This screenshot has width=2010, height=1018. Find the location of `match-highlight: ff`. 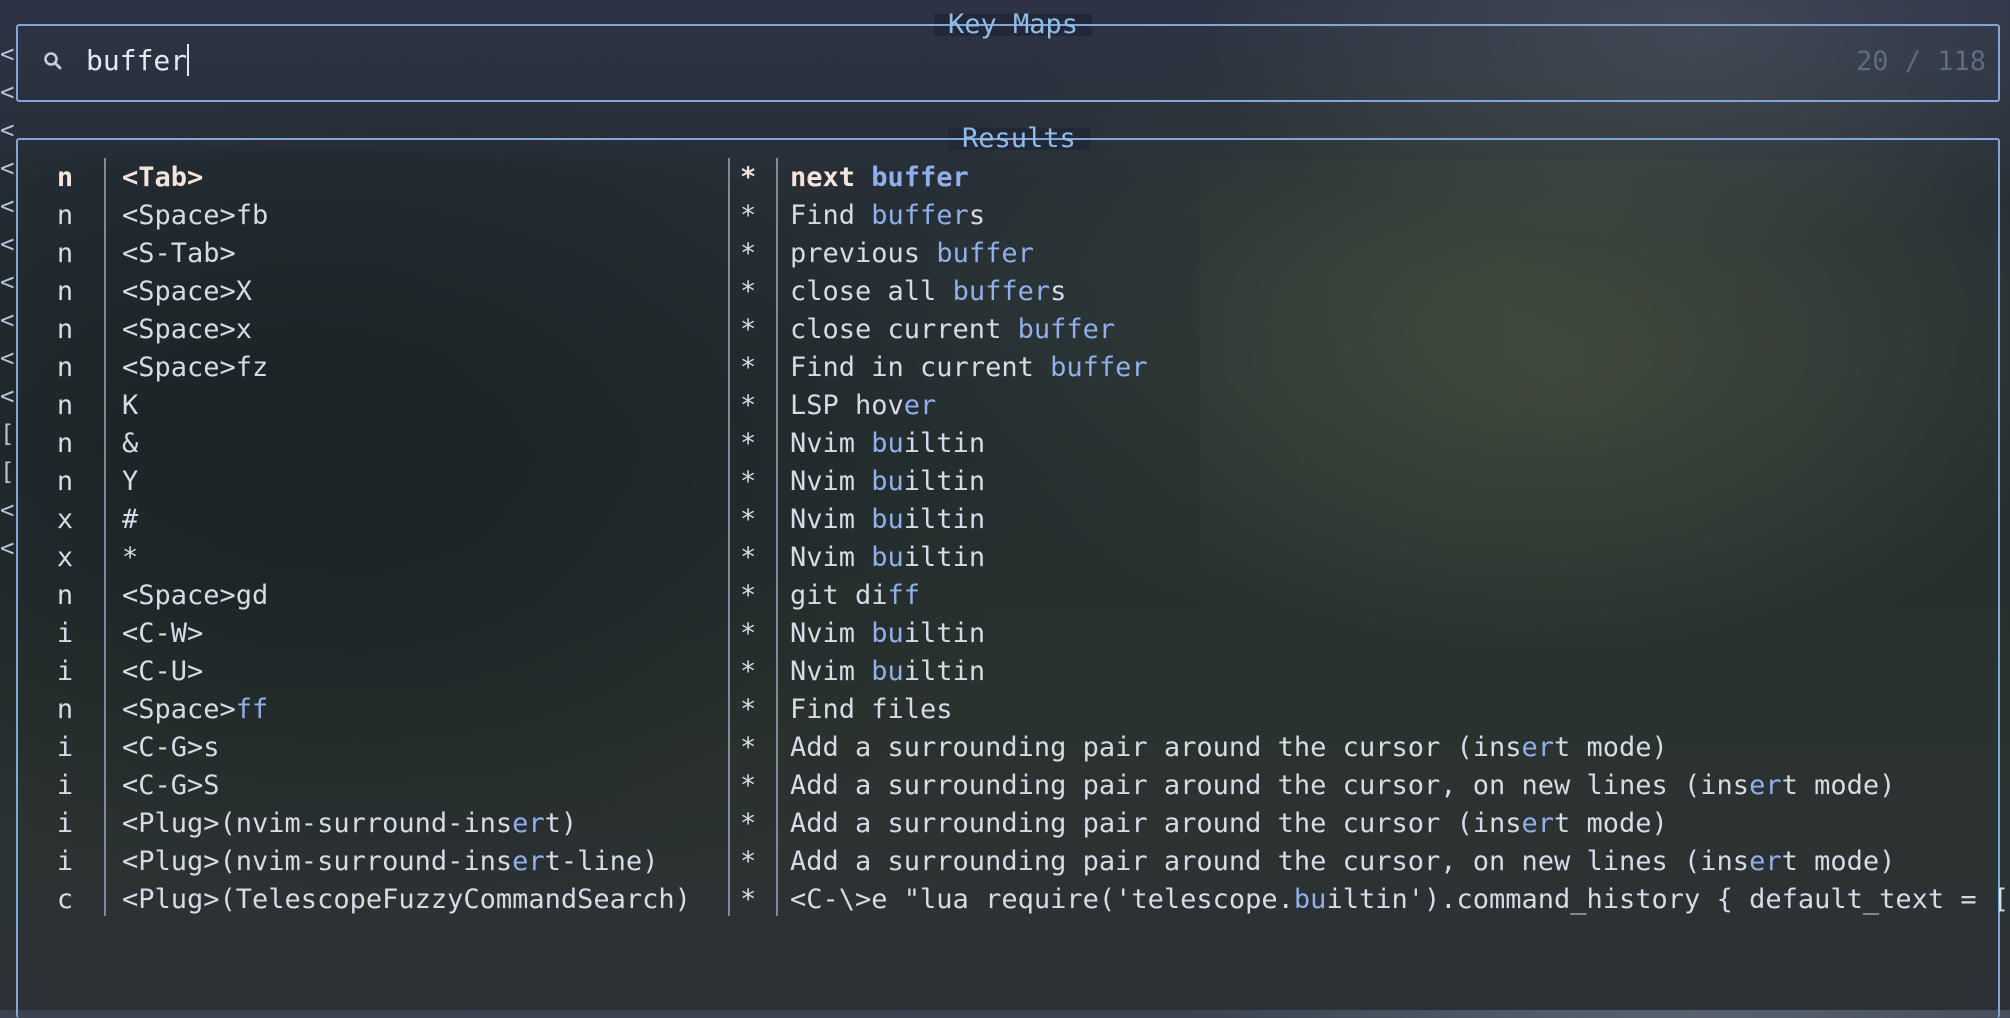

match-highlight: ff is located at coordinates (252, 709).